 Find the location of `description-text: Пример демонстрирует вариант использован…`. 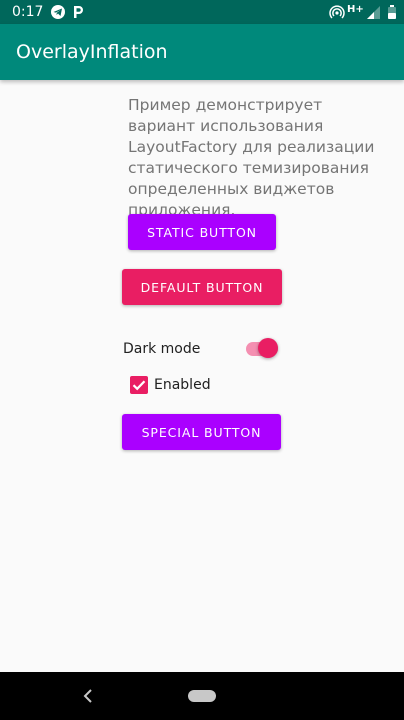

description-text: Пример демонстрирует вариант использован… is located at coordinates (251, 157).